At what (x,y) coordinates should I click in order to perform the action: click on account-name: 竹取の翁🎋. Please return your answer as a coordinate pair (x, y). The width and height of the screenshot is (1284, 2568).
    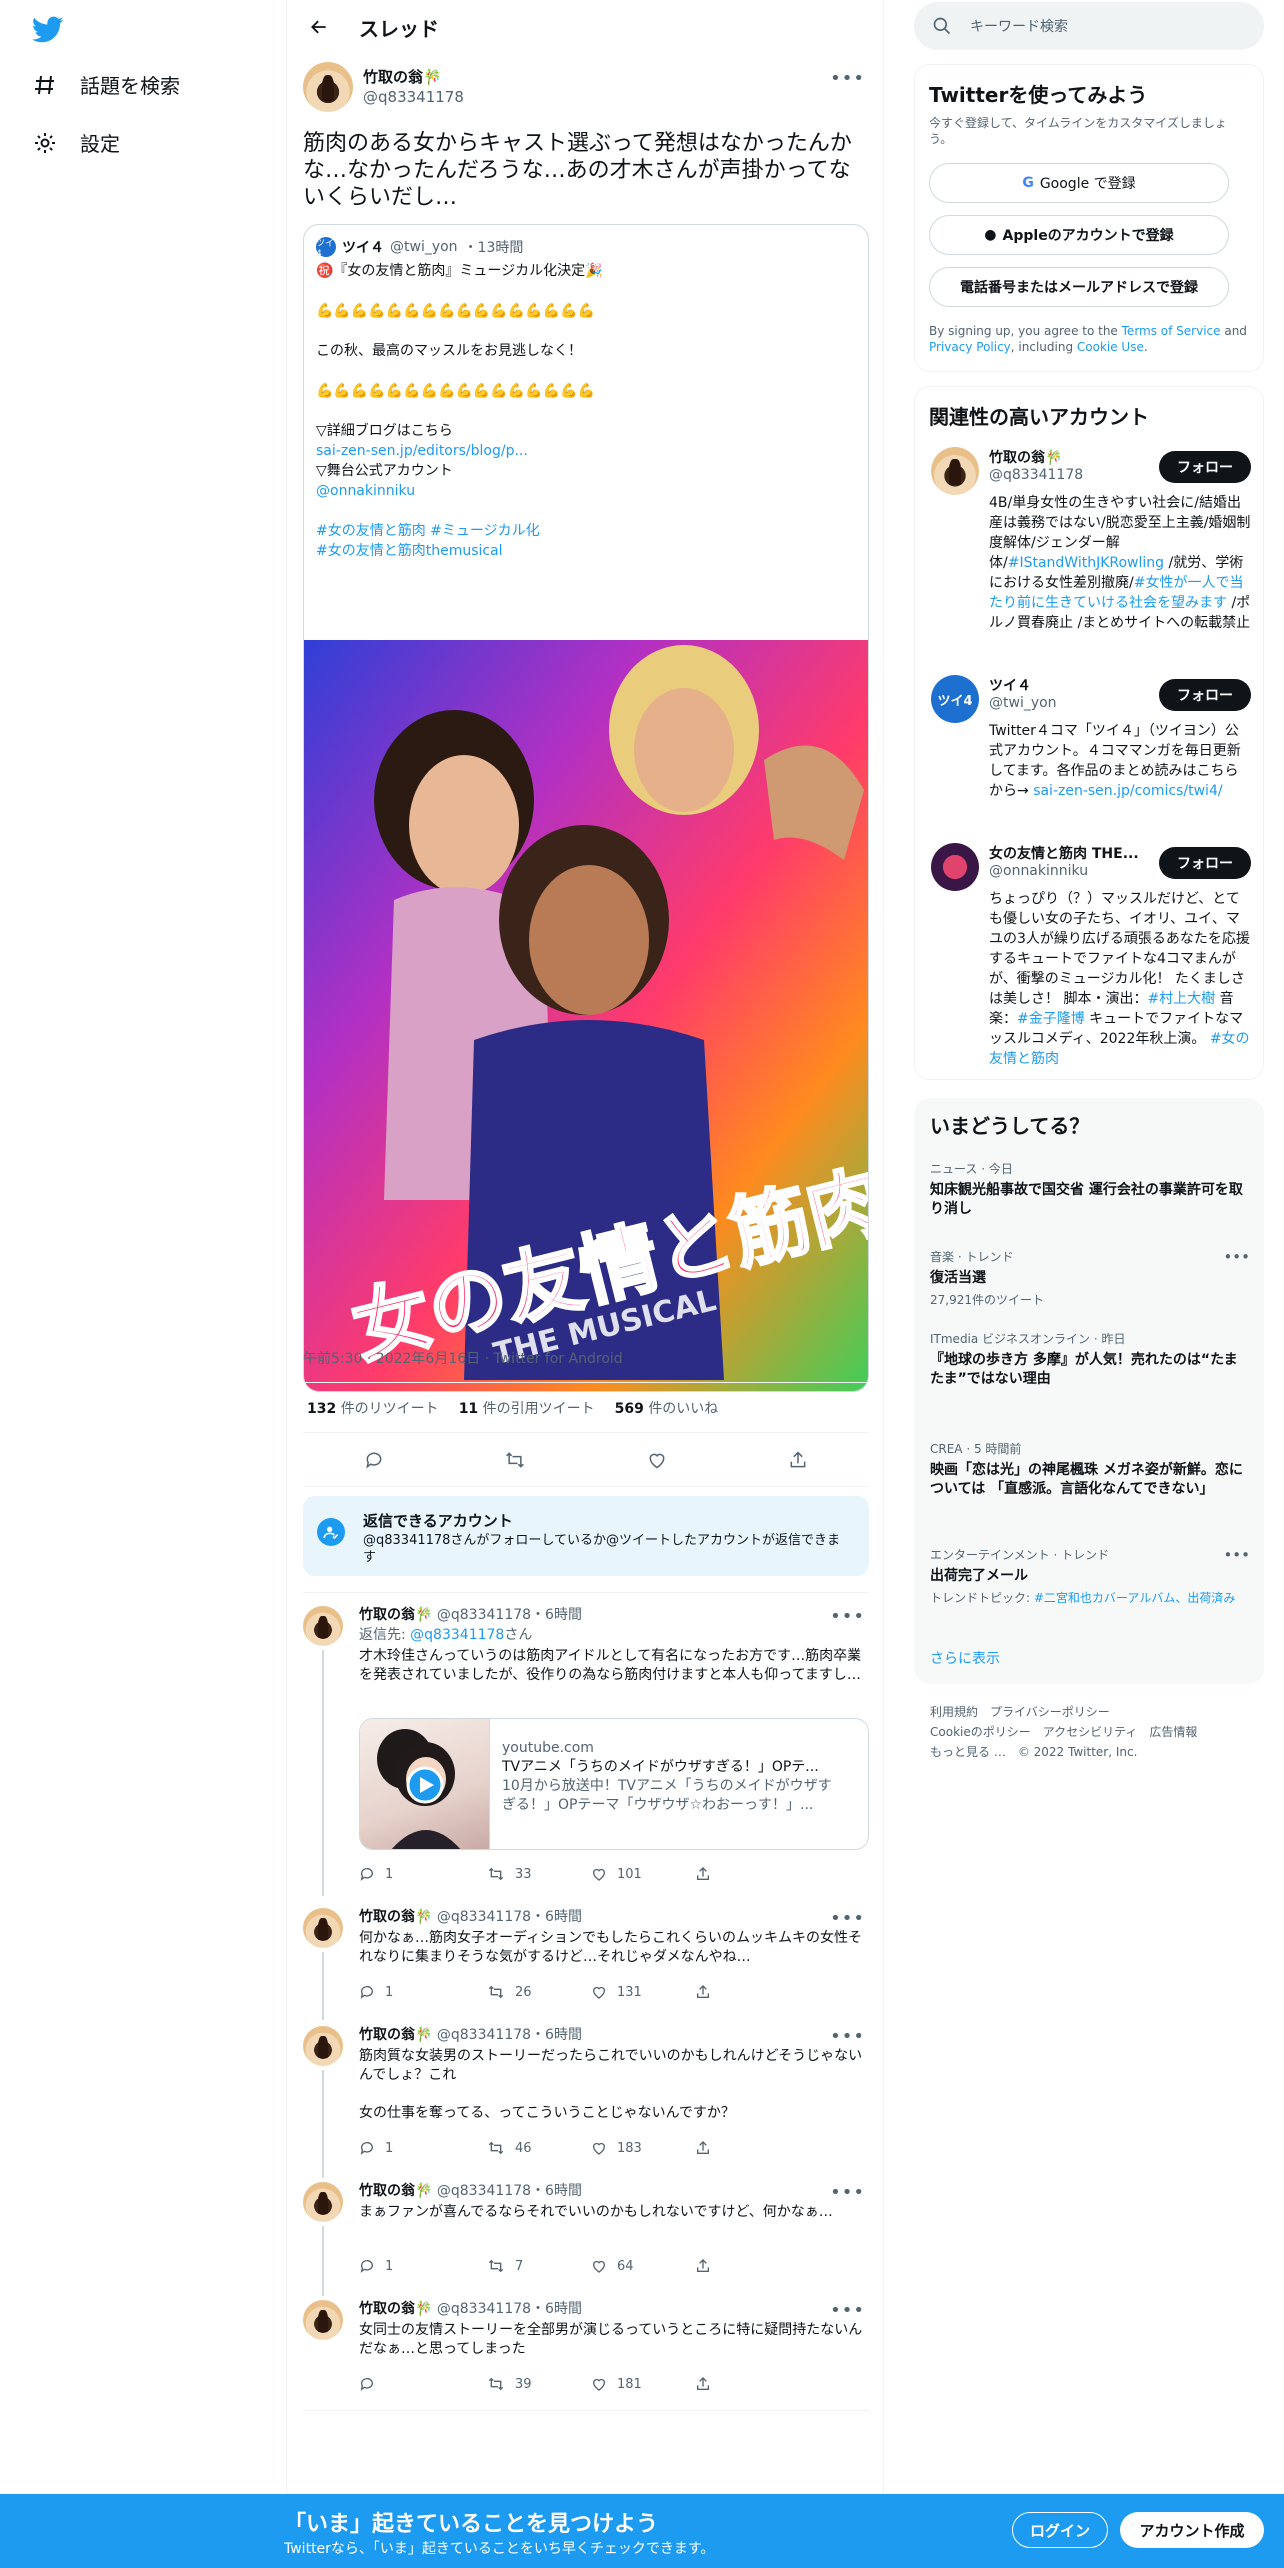
    Looking at the image, I should click on (1064, 457).